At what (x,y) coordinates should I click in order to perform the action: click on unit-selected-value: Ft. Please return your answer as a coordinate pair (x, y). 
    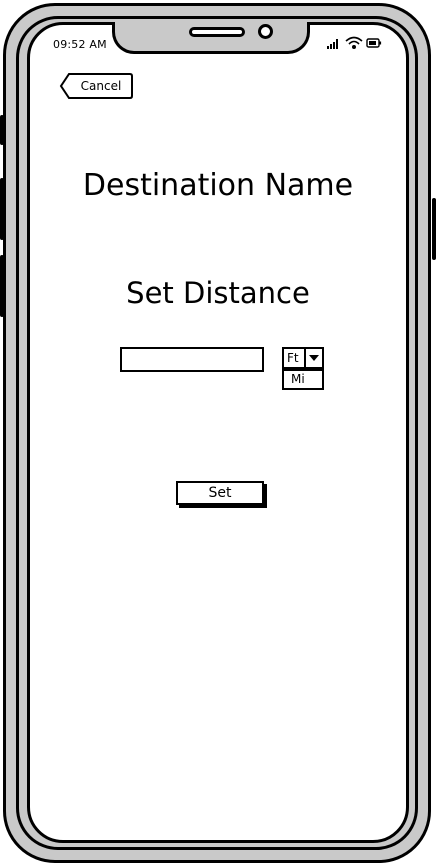
    Looking at the image, I should click on (295, 358).